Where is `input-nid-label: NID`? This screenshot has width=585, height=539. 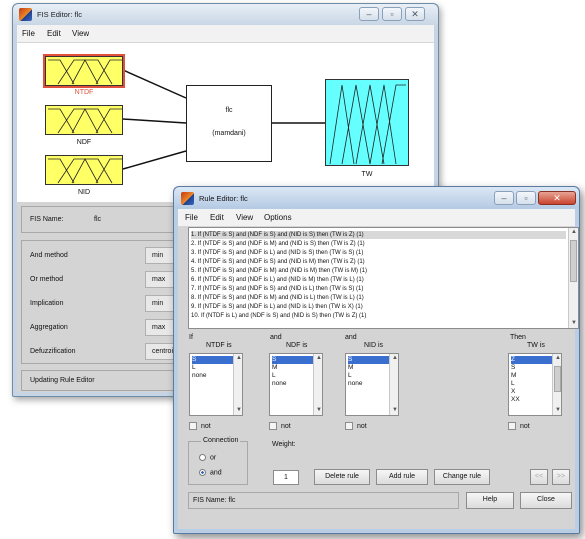 input-nid-label: NID is located at coordinates (84, 192).